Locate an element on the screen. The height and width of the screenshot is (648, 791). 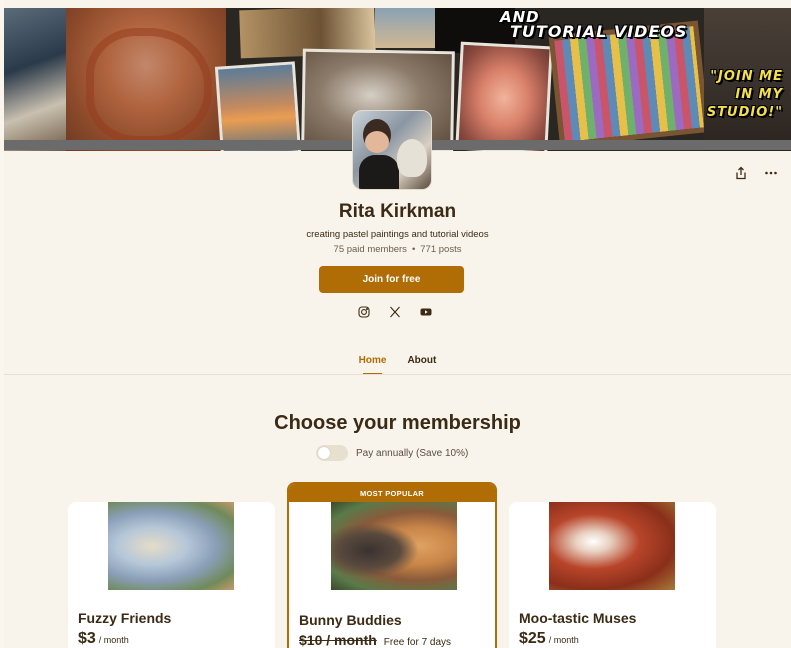
instagram-icon is located at coordinates (364, 312).